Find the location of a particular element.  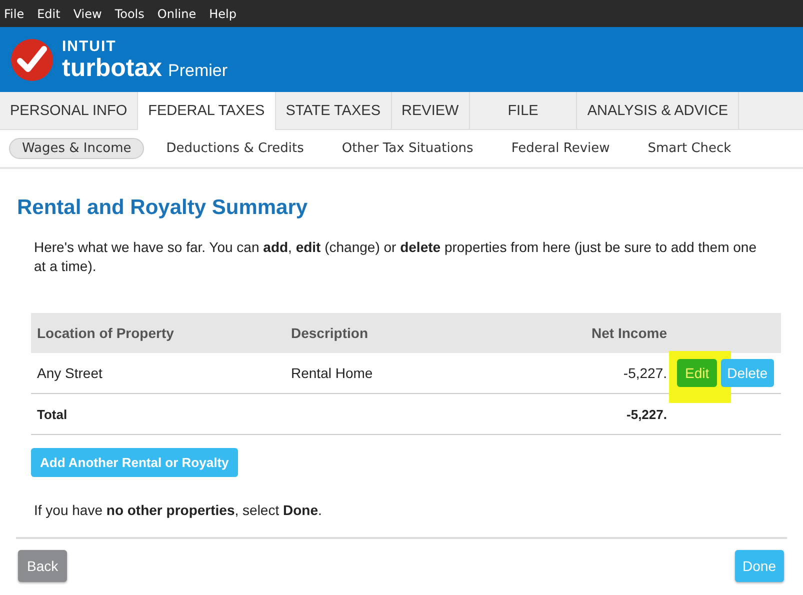

edition-name: Premier is located at coordinates (198, 70).